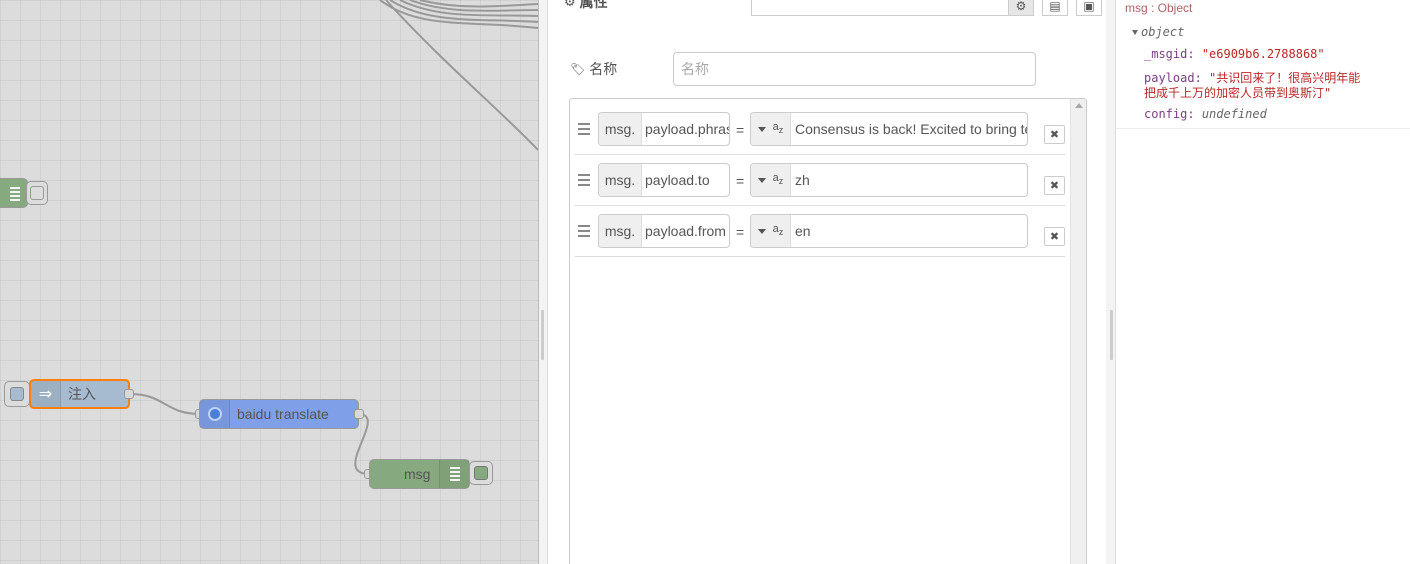  I want to click on appearance-tab-button: ▣, so click(1089, 8).